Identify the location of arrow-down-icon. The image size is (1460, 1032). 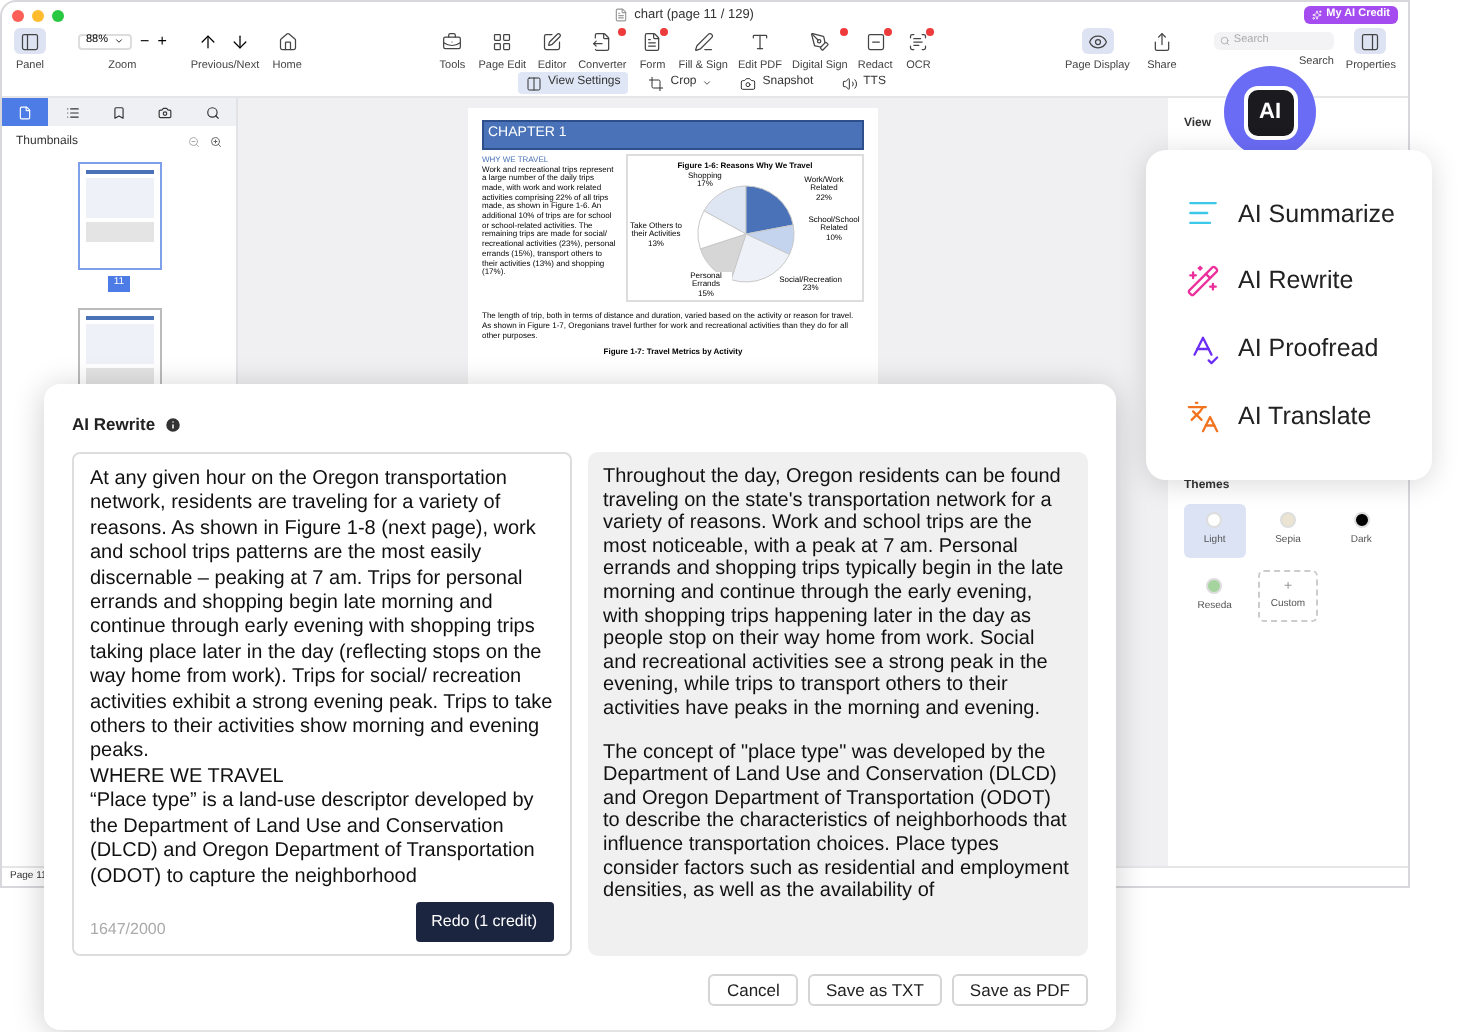
(240, 41).